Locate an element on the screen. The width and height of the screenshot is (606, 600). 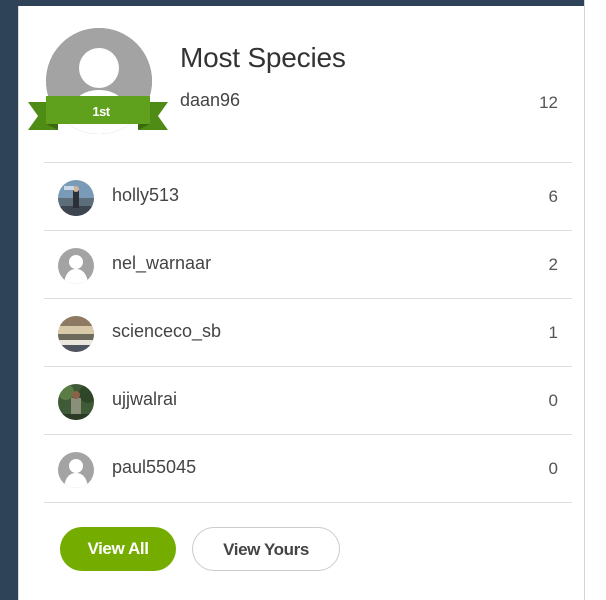
list-item: paul55045 0 is located at coordinates (308, 469).